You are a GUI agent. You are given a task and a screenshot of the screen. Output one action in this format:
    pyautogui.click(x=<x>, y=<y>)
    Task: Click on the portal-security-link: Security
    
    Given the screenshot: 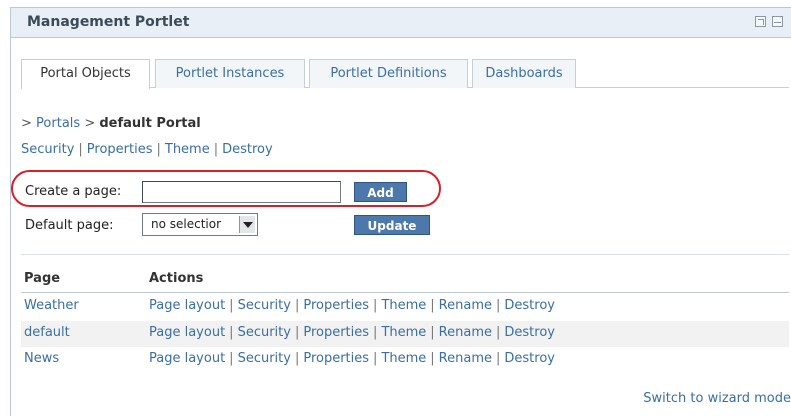 What is the action you would take?
    pyautogui.click(x=47, y=149)
    